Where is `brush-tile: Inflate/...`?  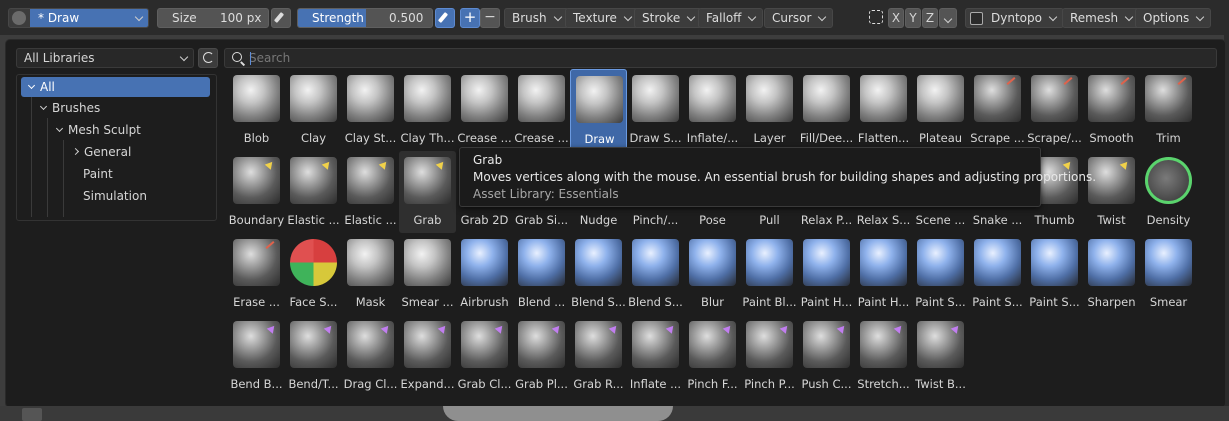
brush-tile: Inflate/... is located at coordinates (712, 110).